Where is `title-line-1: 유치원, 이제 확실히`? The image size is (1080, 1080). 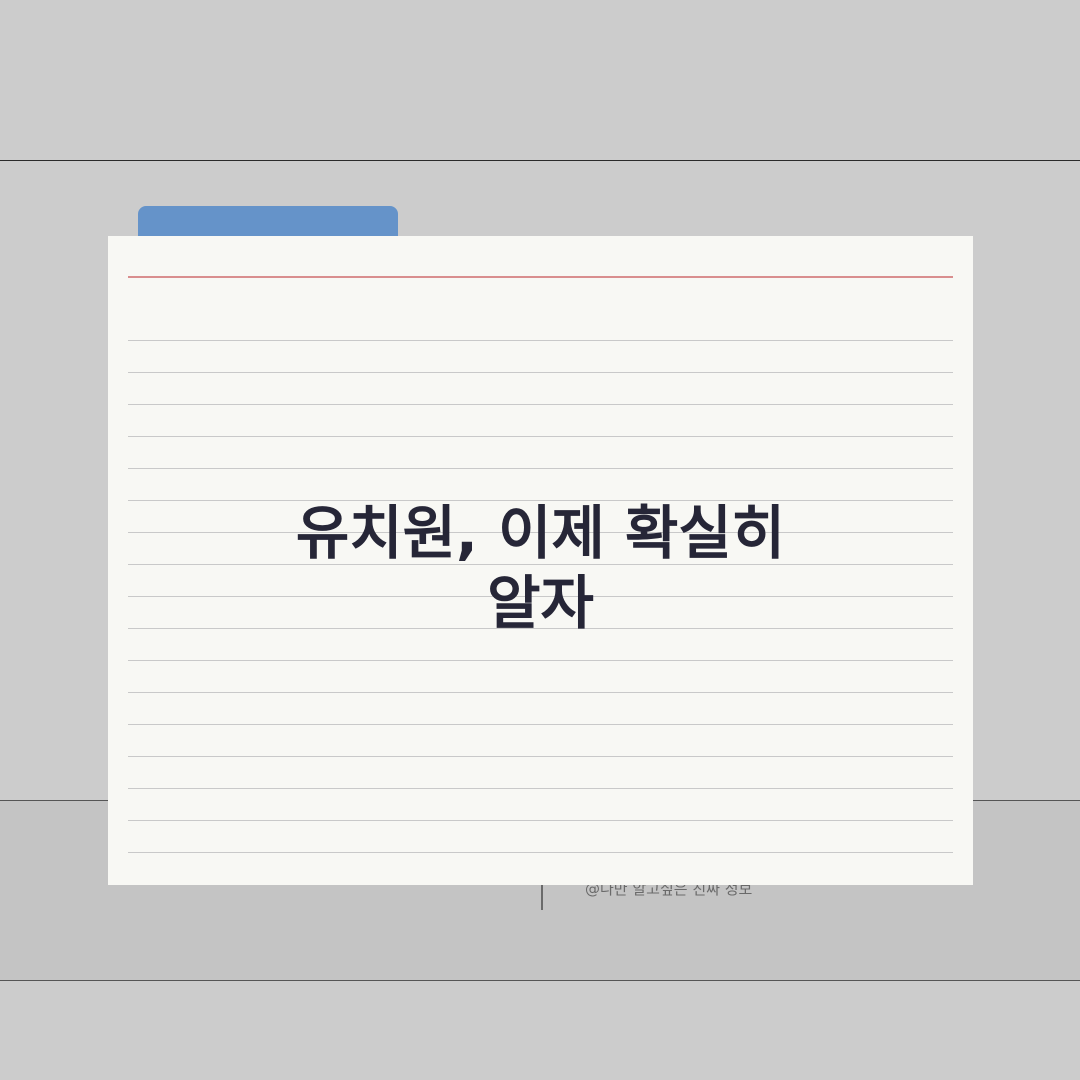 title-line-1: 유치원, 이제 확실히 is located at coordinates (540, 533).